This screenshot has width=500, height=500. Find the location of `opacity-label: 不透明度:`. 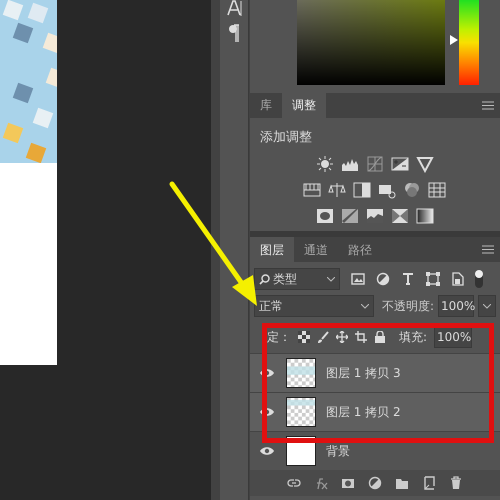

opacity-label: 不透明度: is located at coordinates (408, 307).